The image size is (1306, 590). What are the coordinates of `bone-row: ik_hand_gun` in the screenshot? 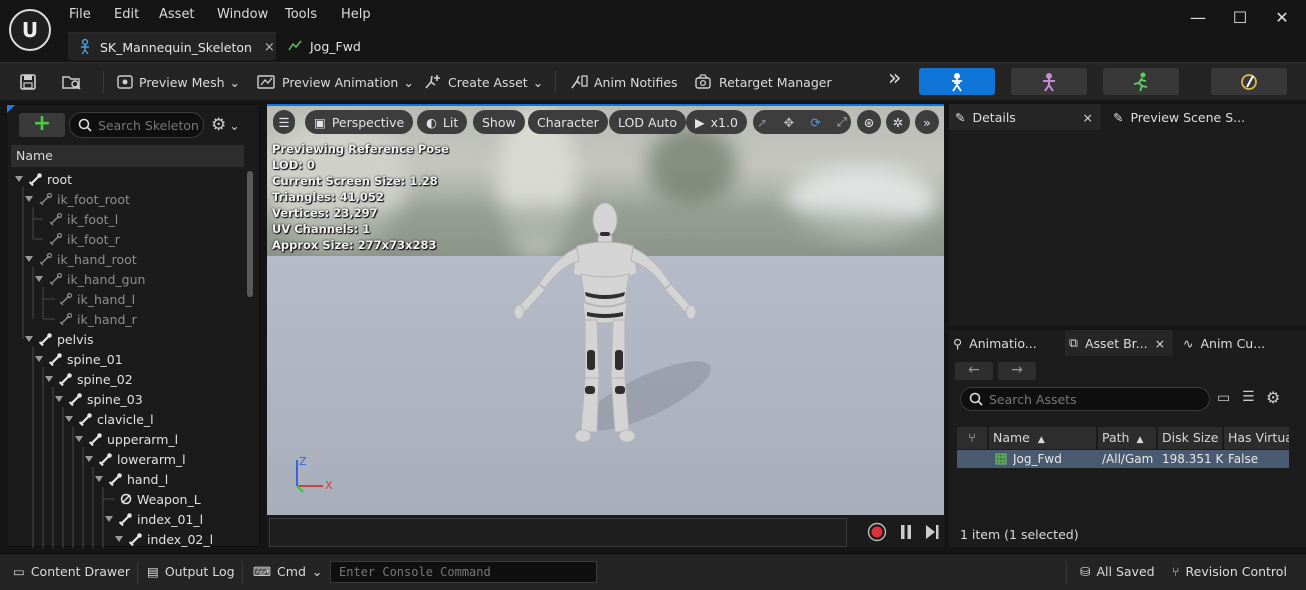 It's located at (90, 279).